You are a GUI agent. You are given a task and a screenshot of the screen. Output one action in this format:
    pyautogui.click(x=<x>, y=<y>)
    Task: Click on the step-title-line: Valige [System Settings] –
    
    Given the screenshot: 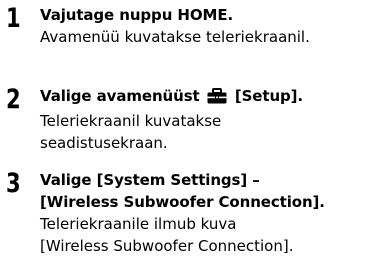 What is the action you would take?
    pyautogui.click(x=150, y=180)
    